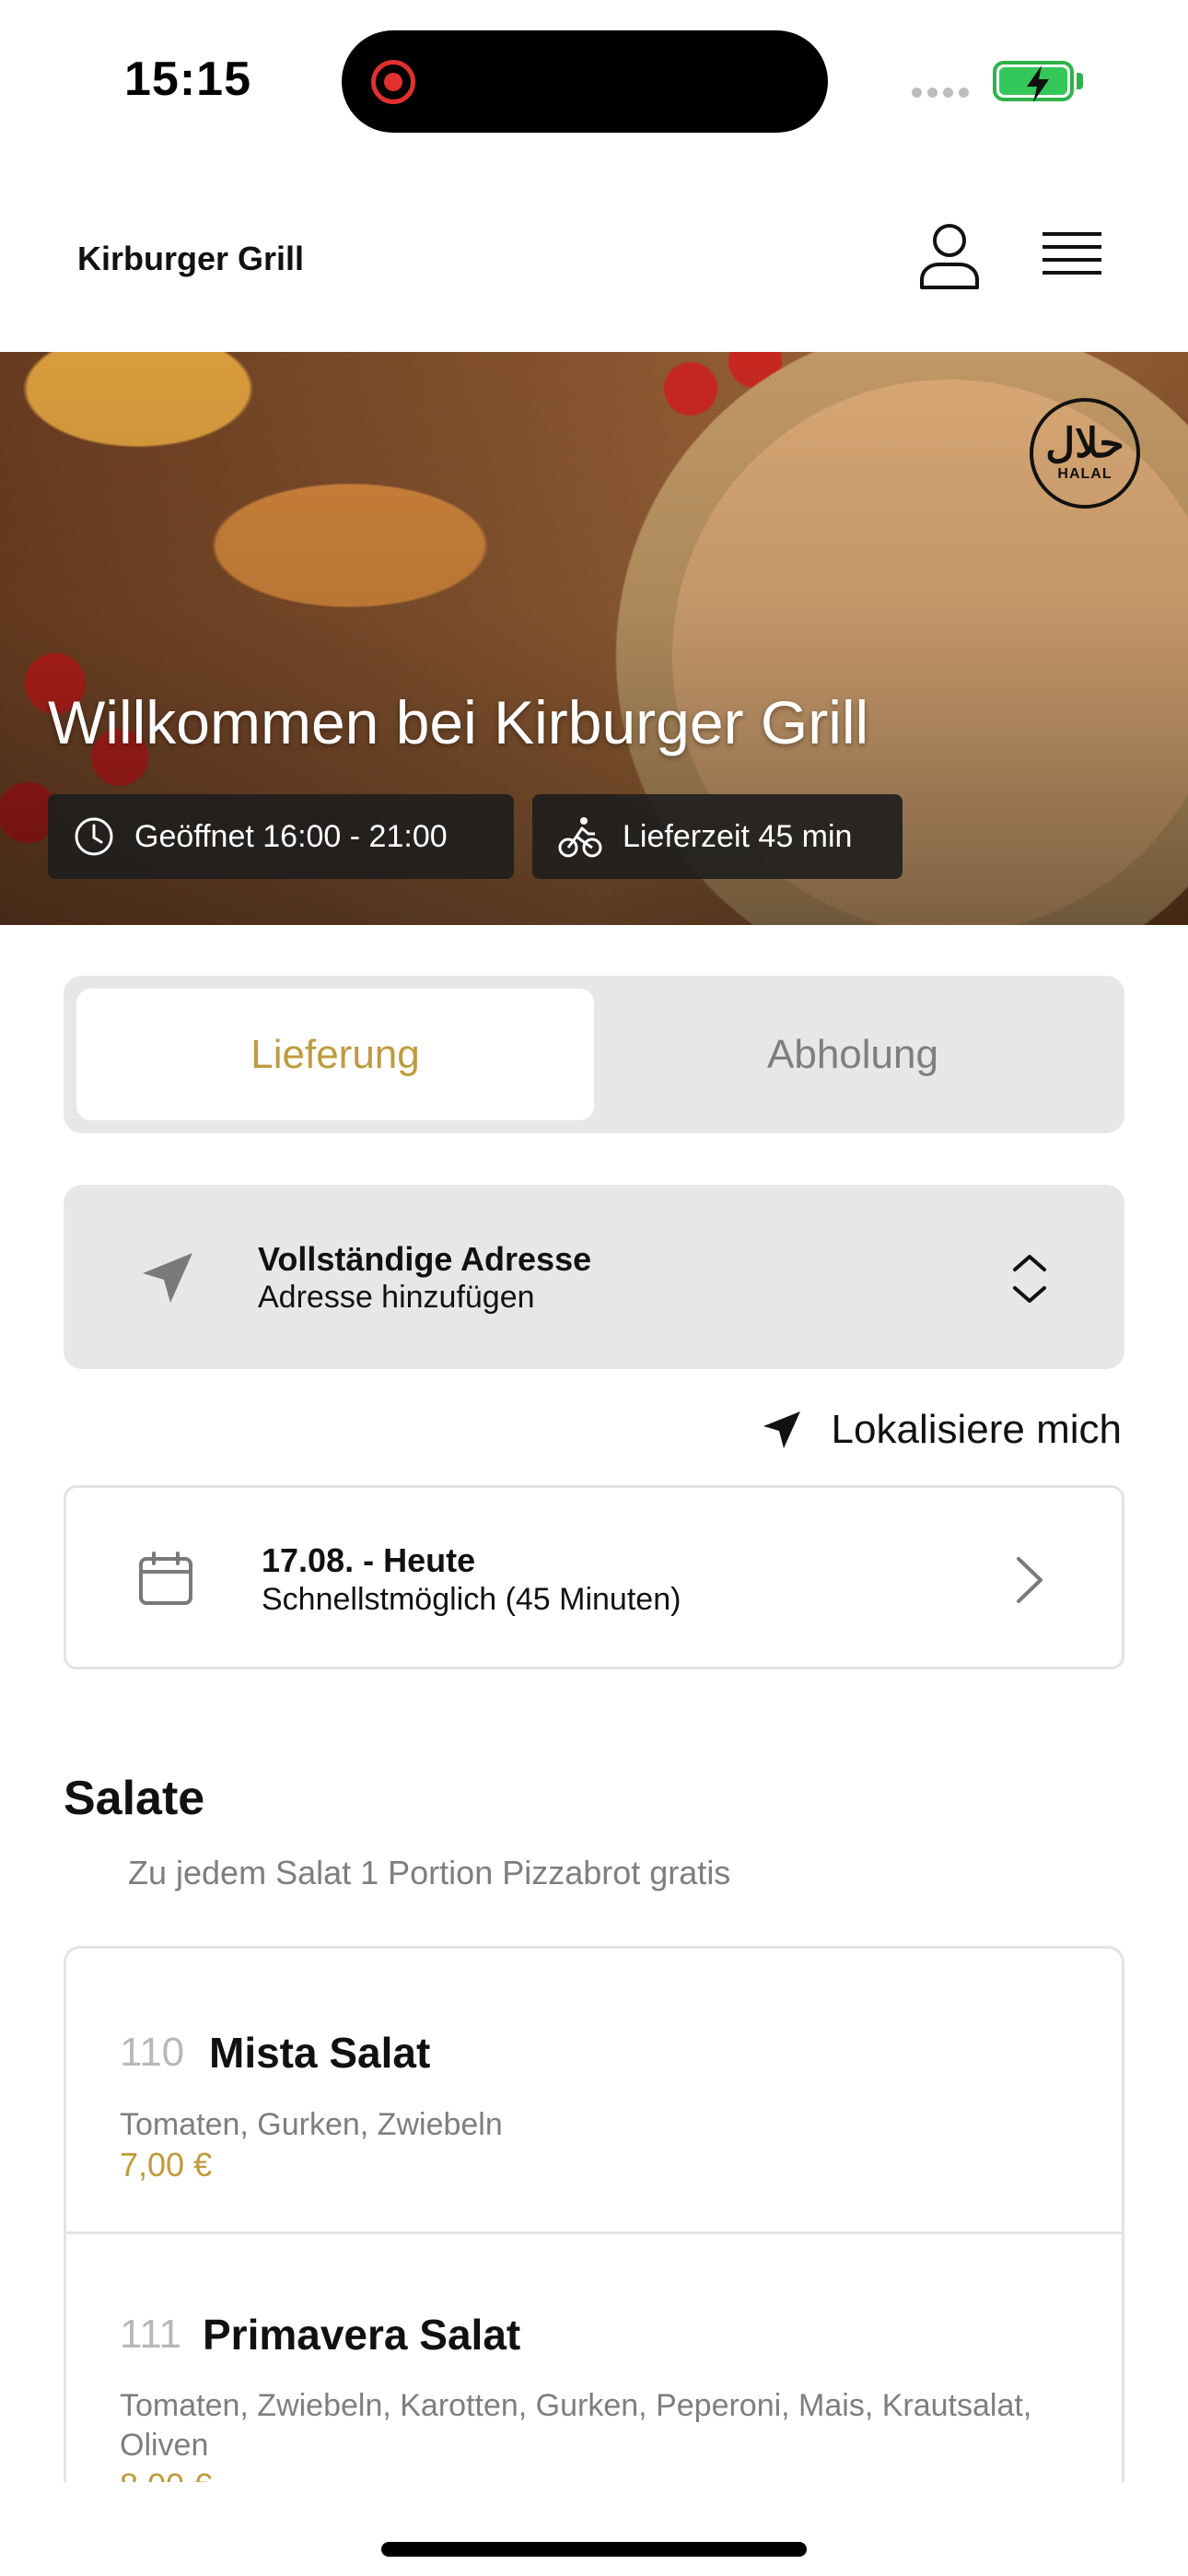 The image size is (1188, 2576). What do you see at coordinates (594, 255) in the screenshot?
I see `app-header: Kirburger Grill` at bounding box center [594, 255].